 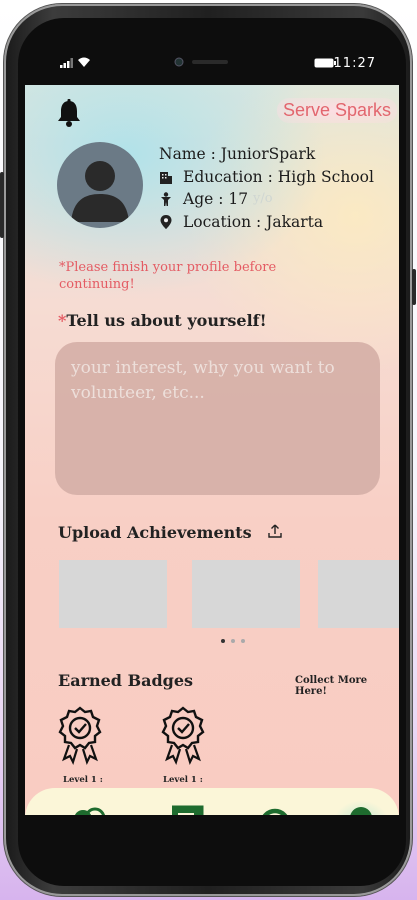 What do you see at coordinates (275, 811) in the screenshot?
I see `search-icon` at bounding box center [275, 811].